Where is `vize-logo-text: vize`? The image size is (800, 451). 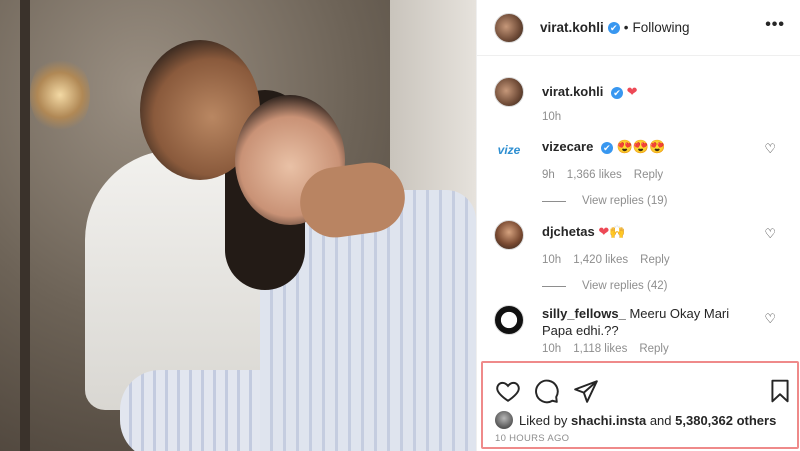
vize-logo-text: vize is located at coordinates (509, 150).